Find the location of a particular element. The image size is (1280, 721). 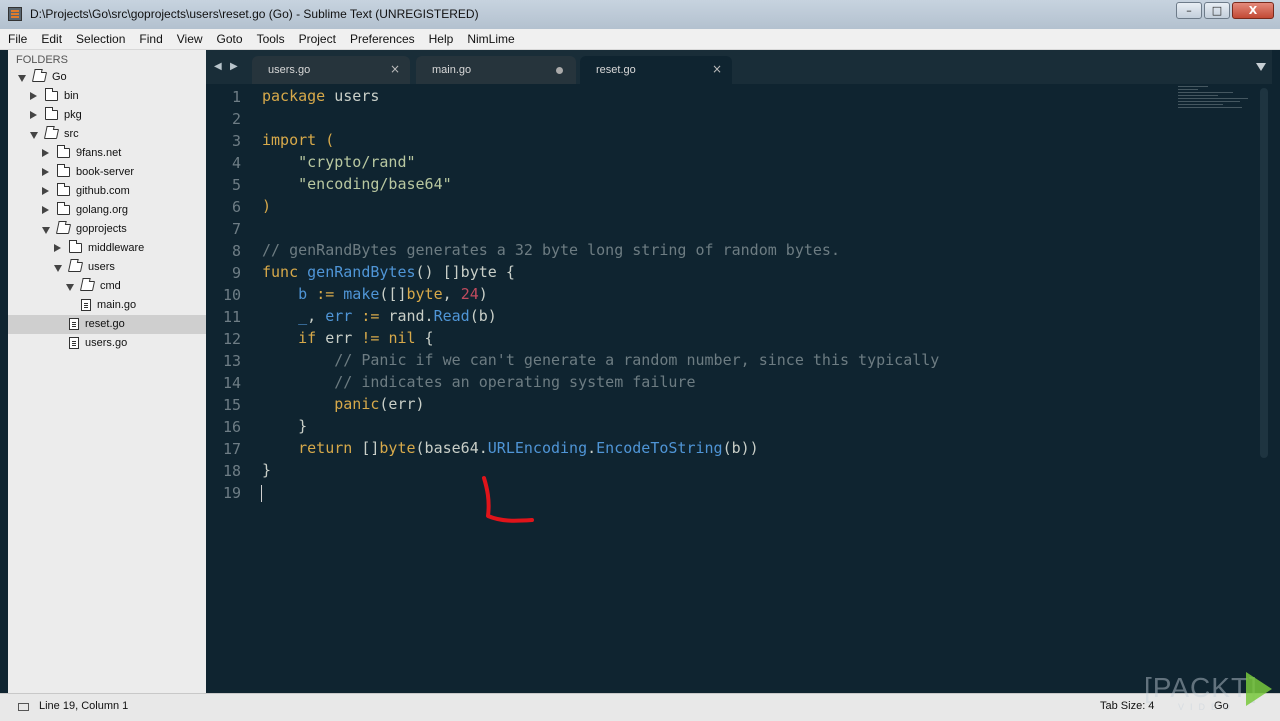

tree-item-label: users is located at coordinates (101, 267).